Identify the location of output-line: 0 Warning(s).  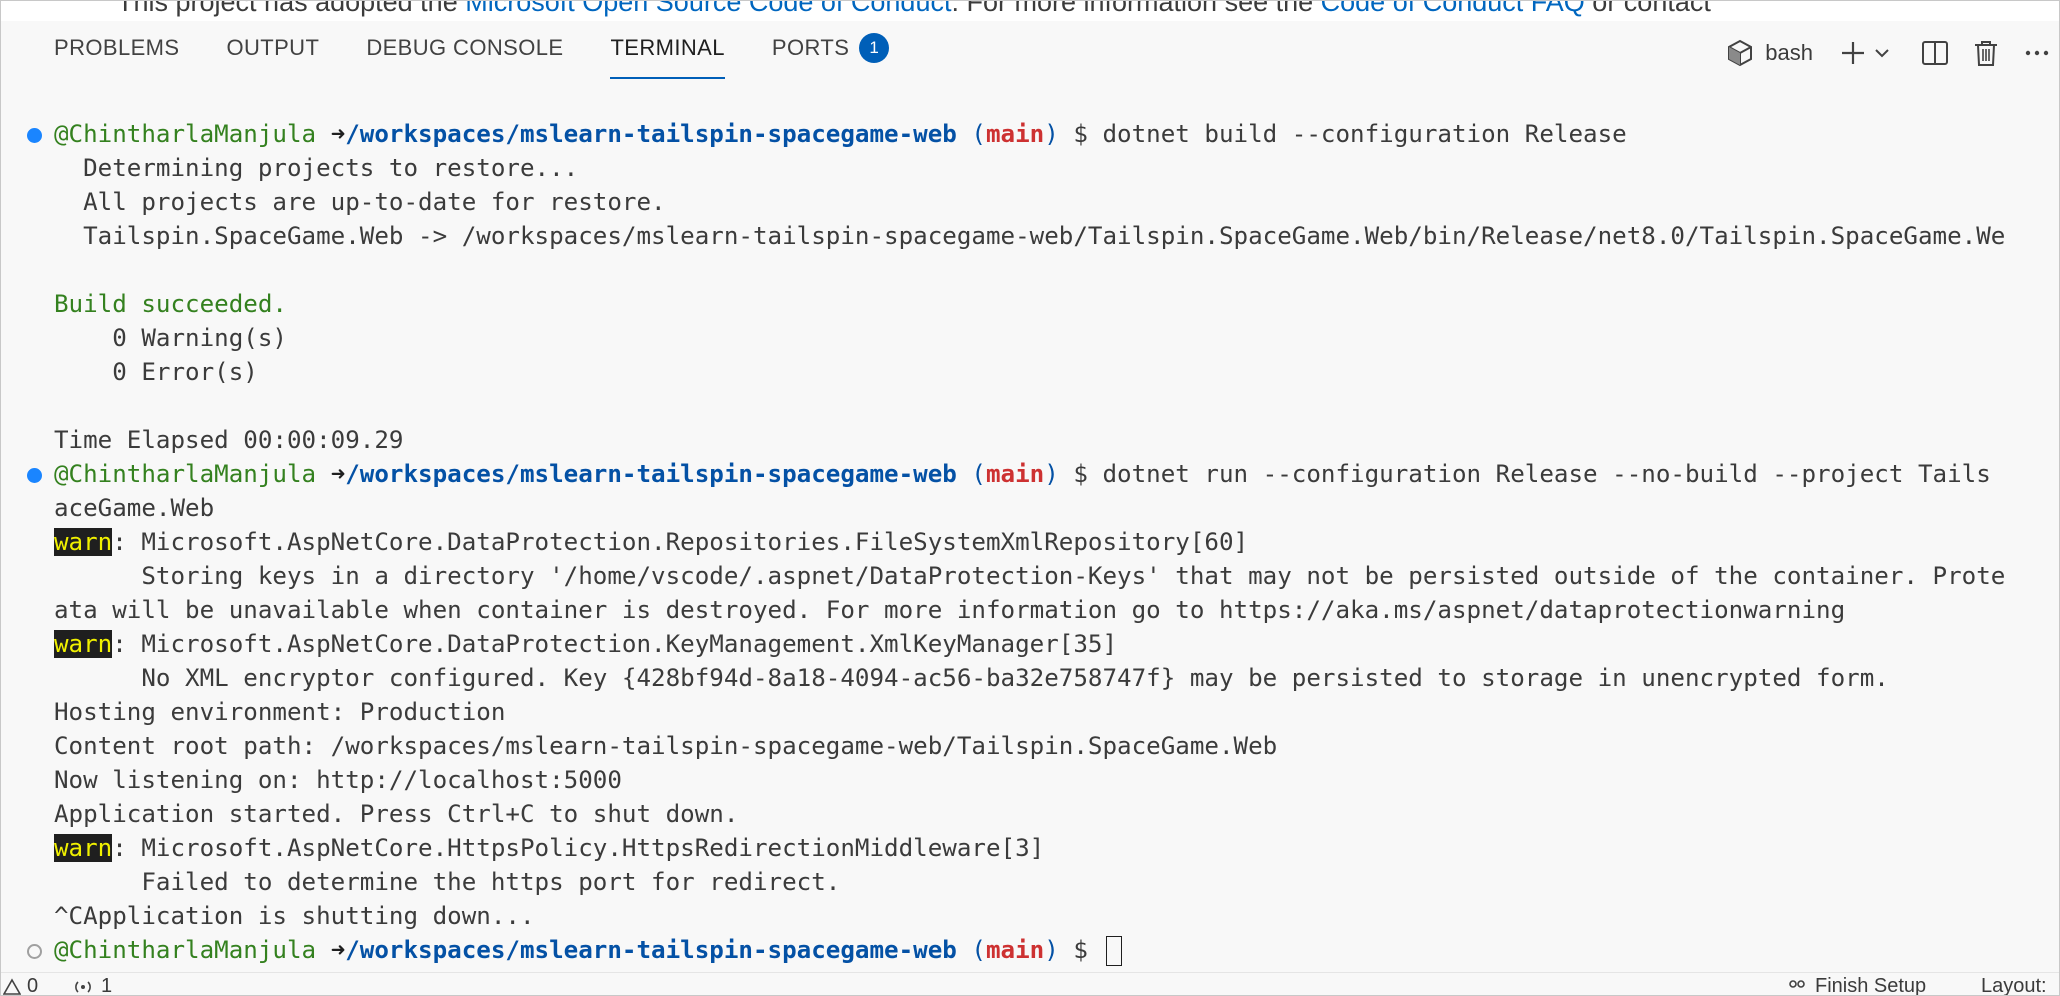
(170, 338).